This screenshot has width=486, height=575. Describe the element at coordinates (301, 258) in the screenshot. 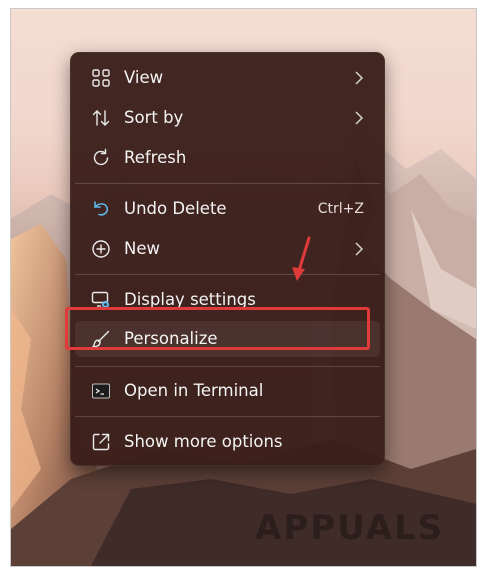

I see `annotation-arrow` at that location.